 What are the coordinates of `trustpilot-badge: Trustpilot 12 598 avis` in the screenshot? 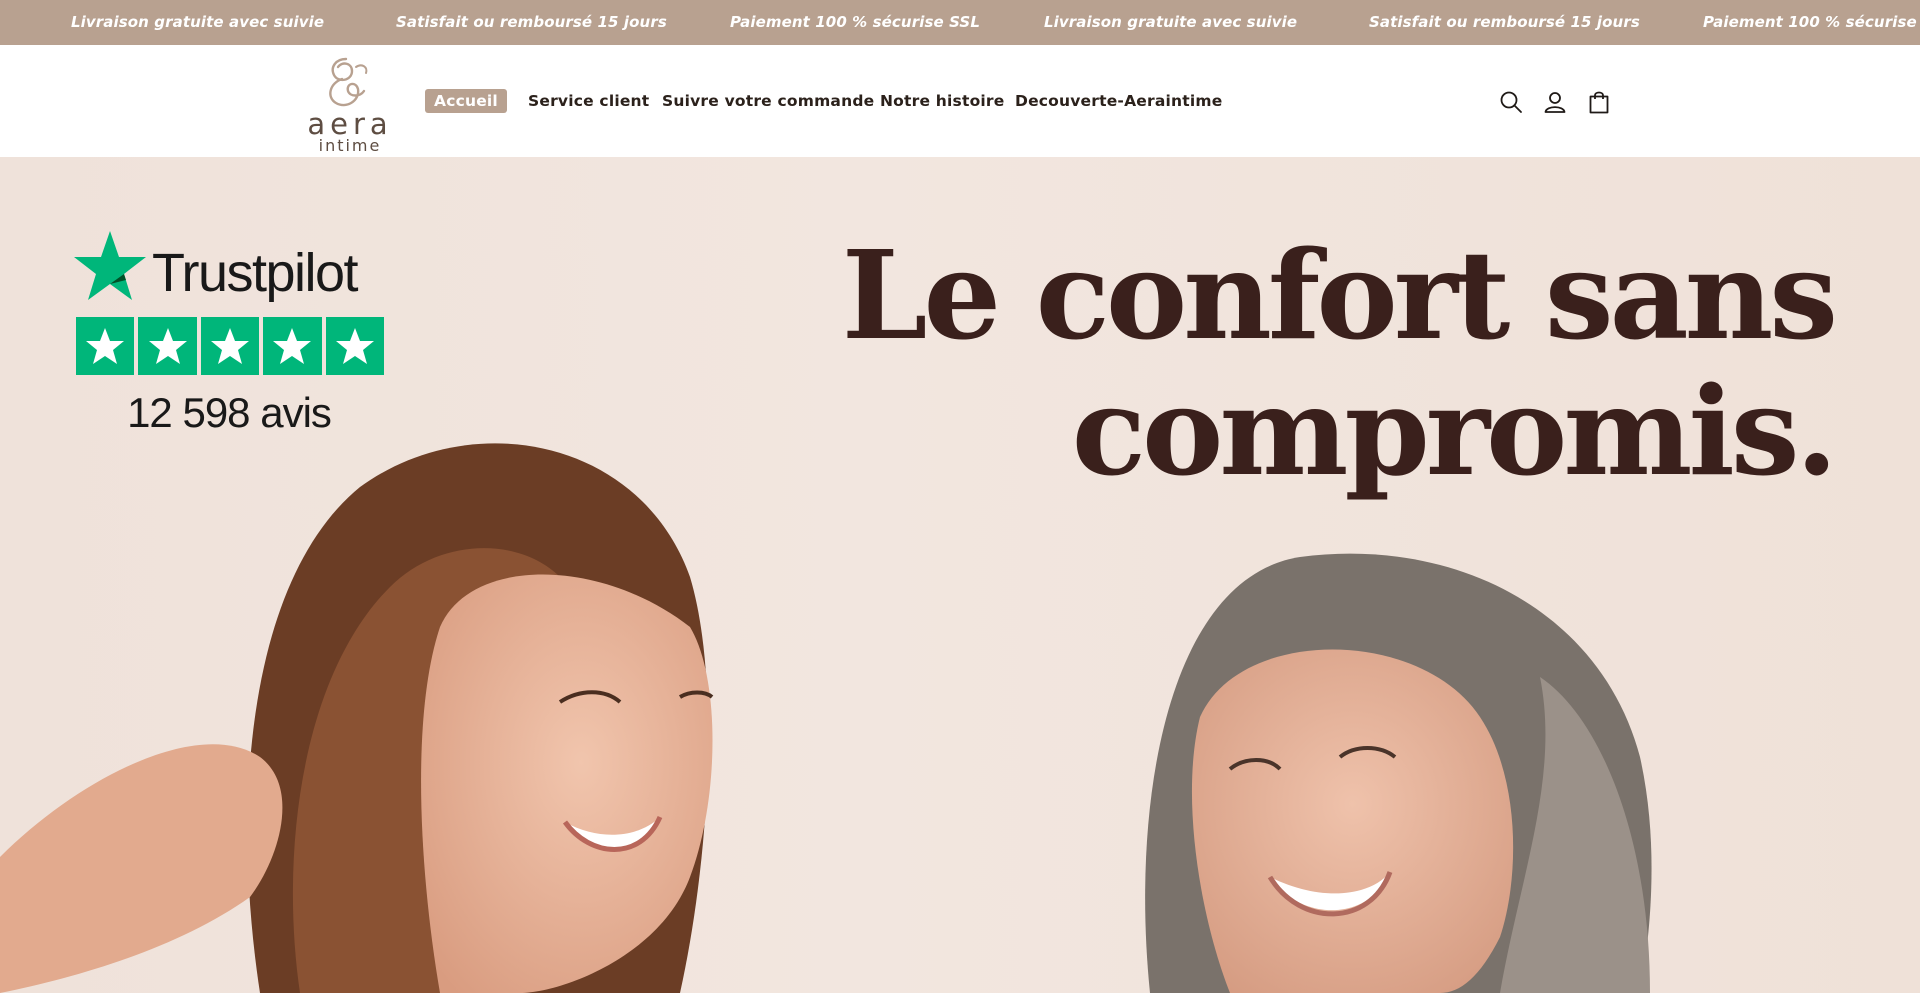 It's located at (234, 334).